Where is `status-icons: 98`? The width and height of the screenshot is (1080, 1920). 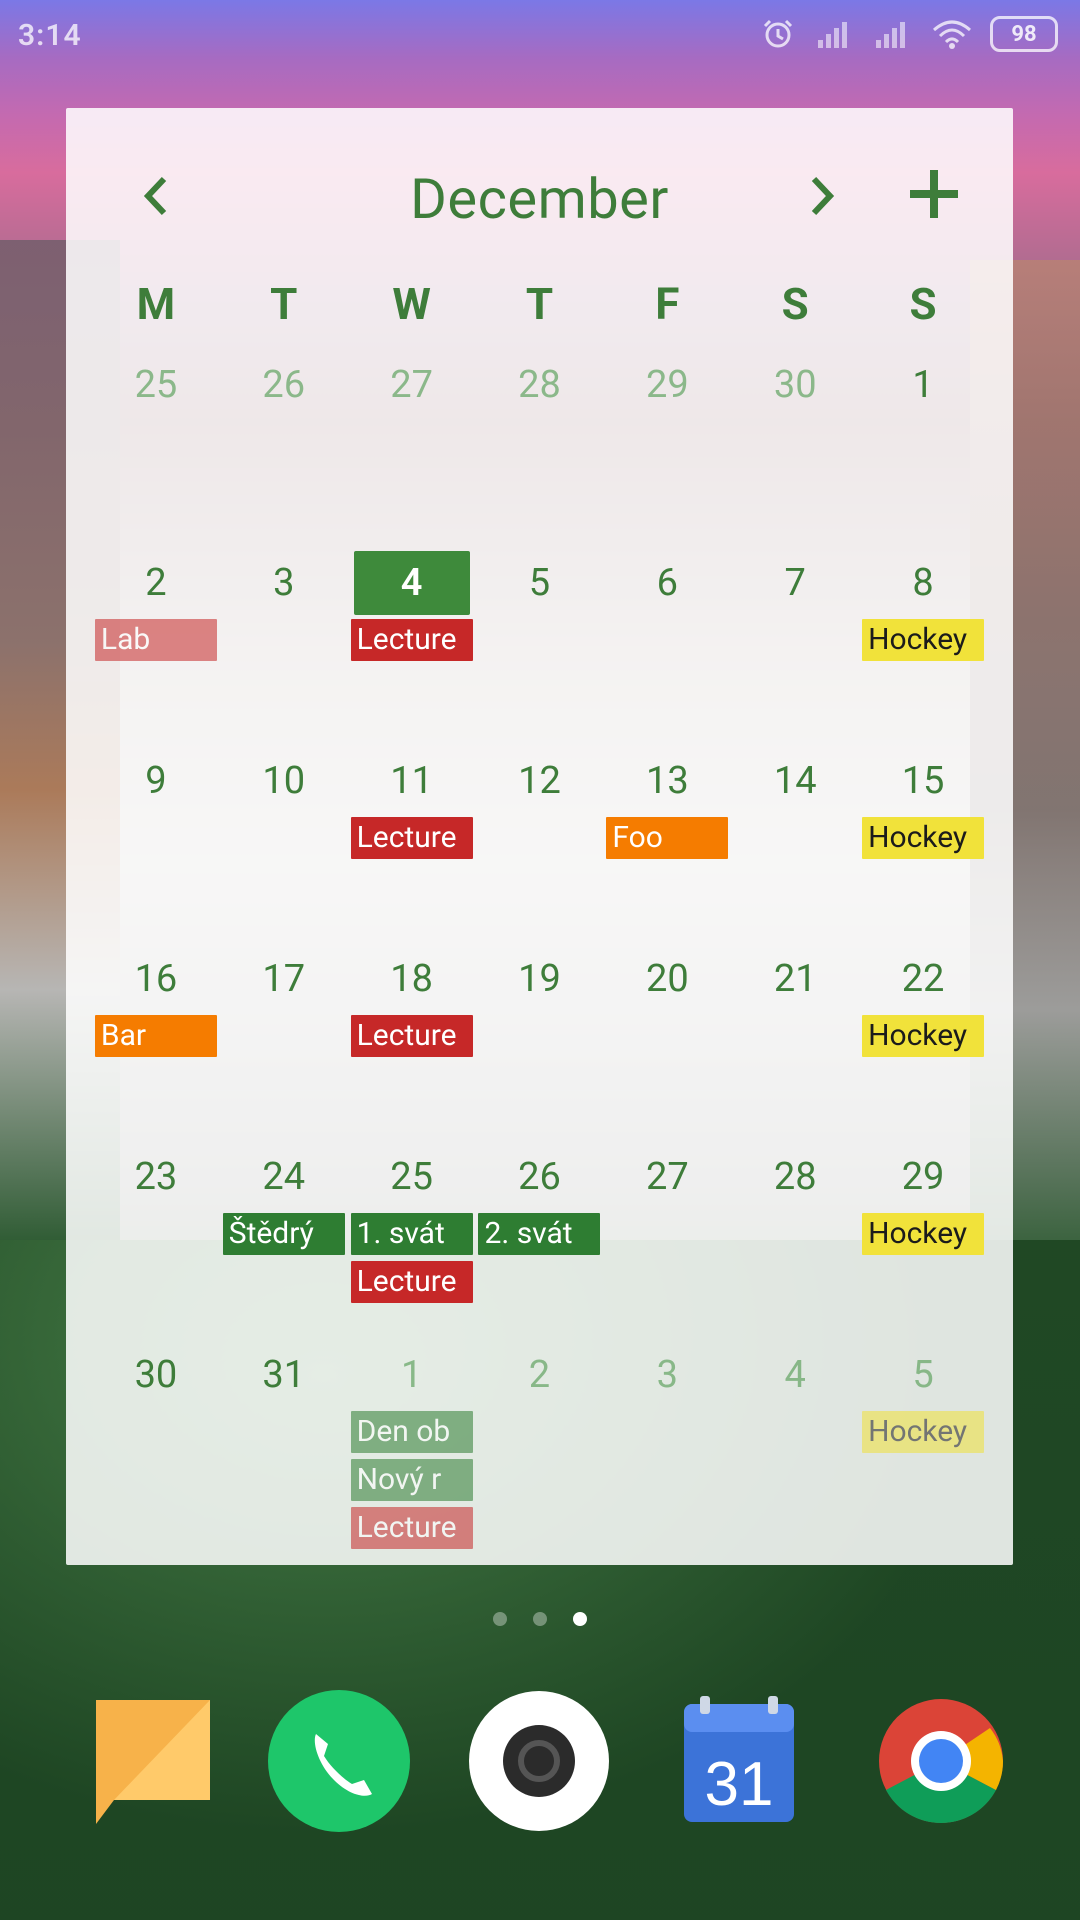
status-icons: 98 is located at coordinates (908, 34).